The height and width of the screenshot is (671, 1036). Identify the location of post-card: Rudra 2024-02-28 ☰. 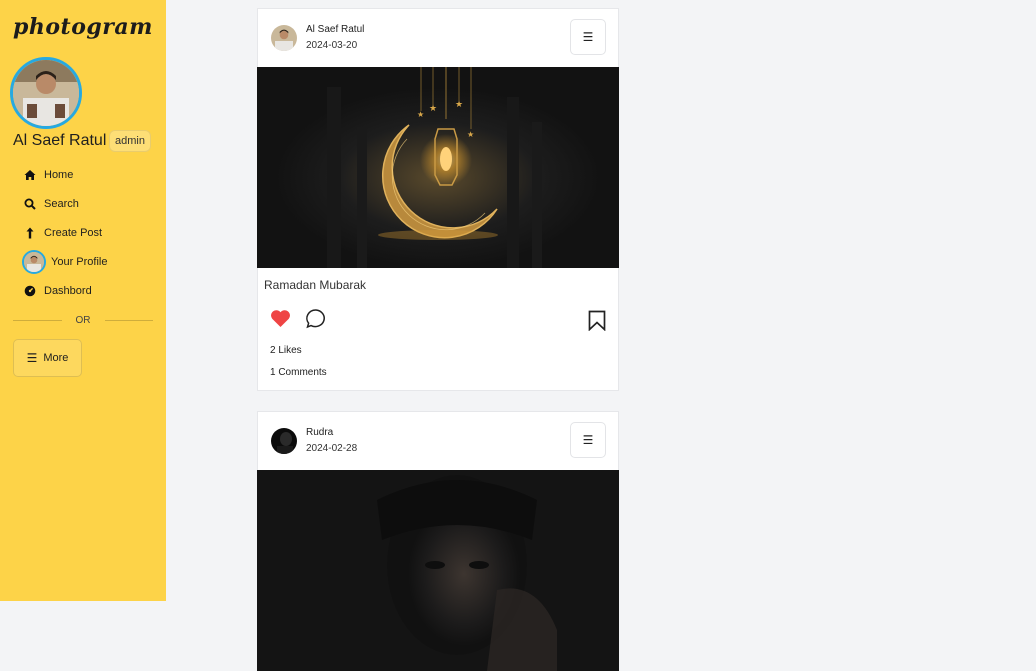
(438, 541).